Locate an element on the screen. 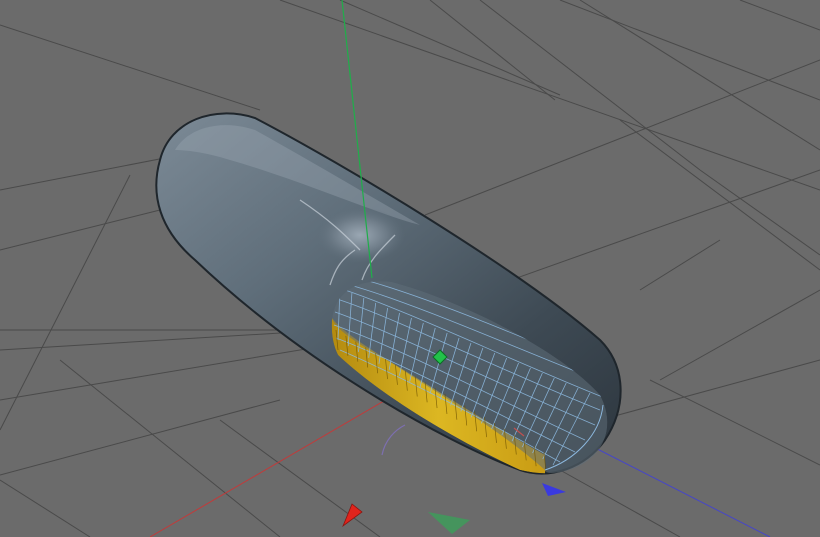 The image size is (820, 537). z-axis-handle is located at coordinates (554, 489).